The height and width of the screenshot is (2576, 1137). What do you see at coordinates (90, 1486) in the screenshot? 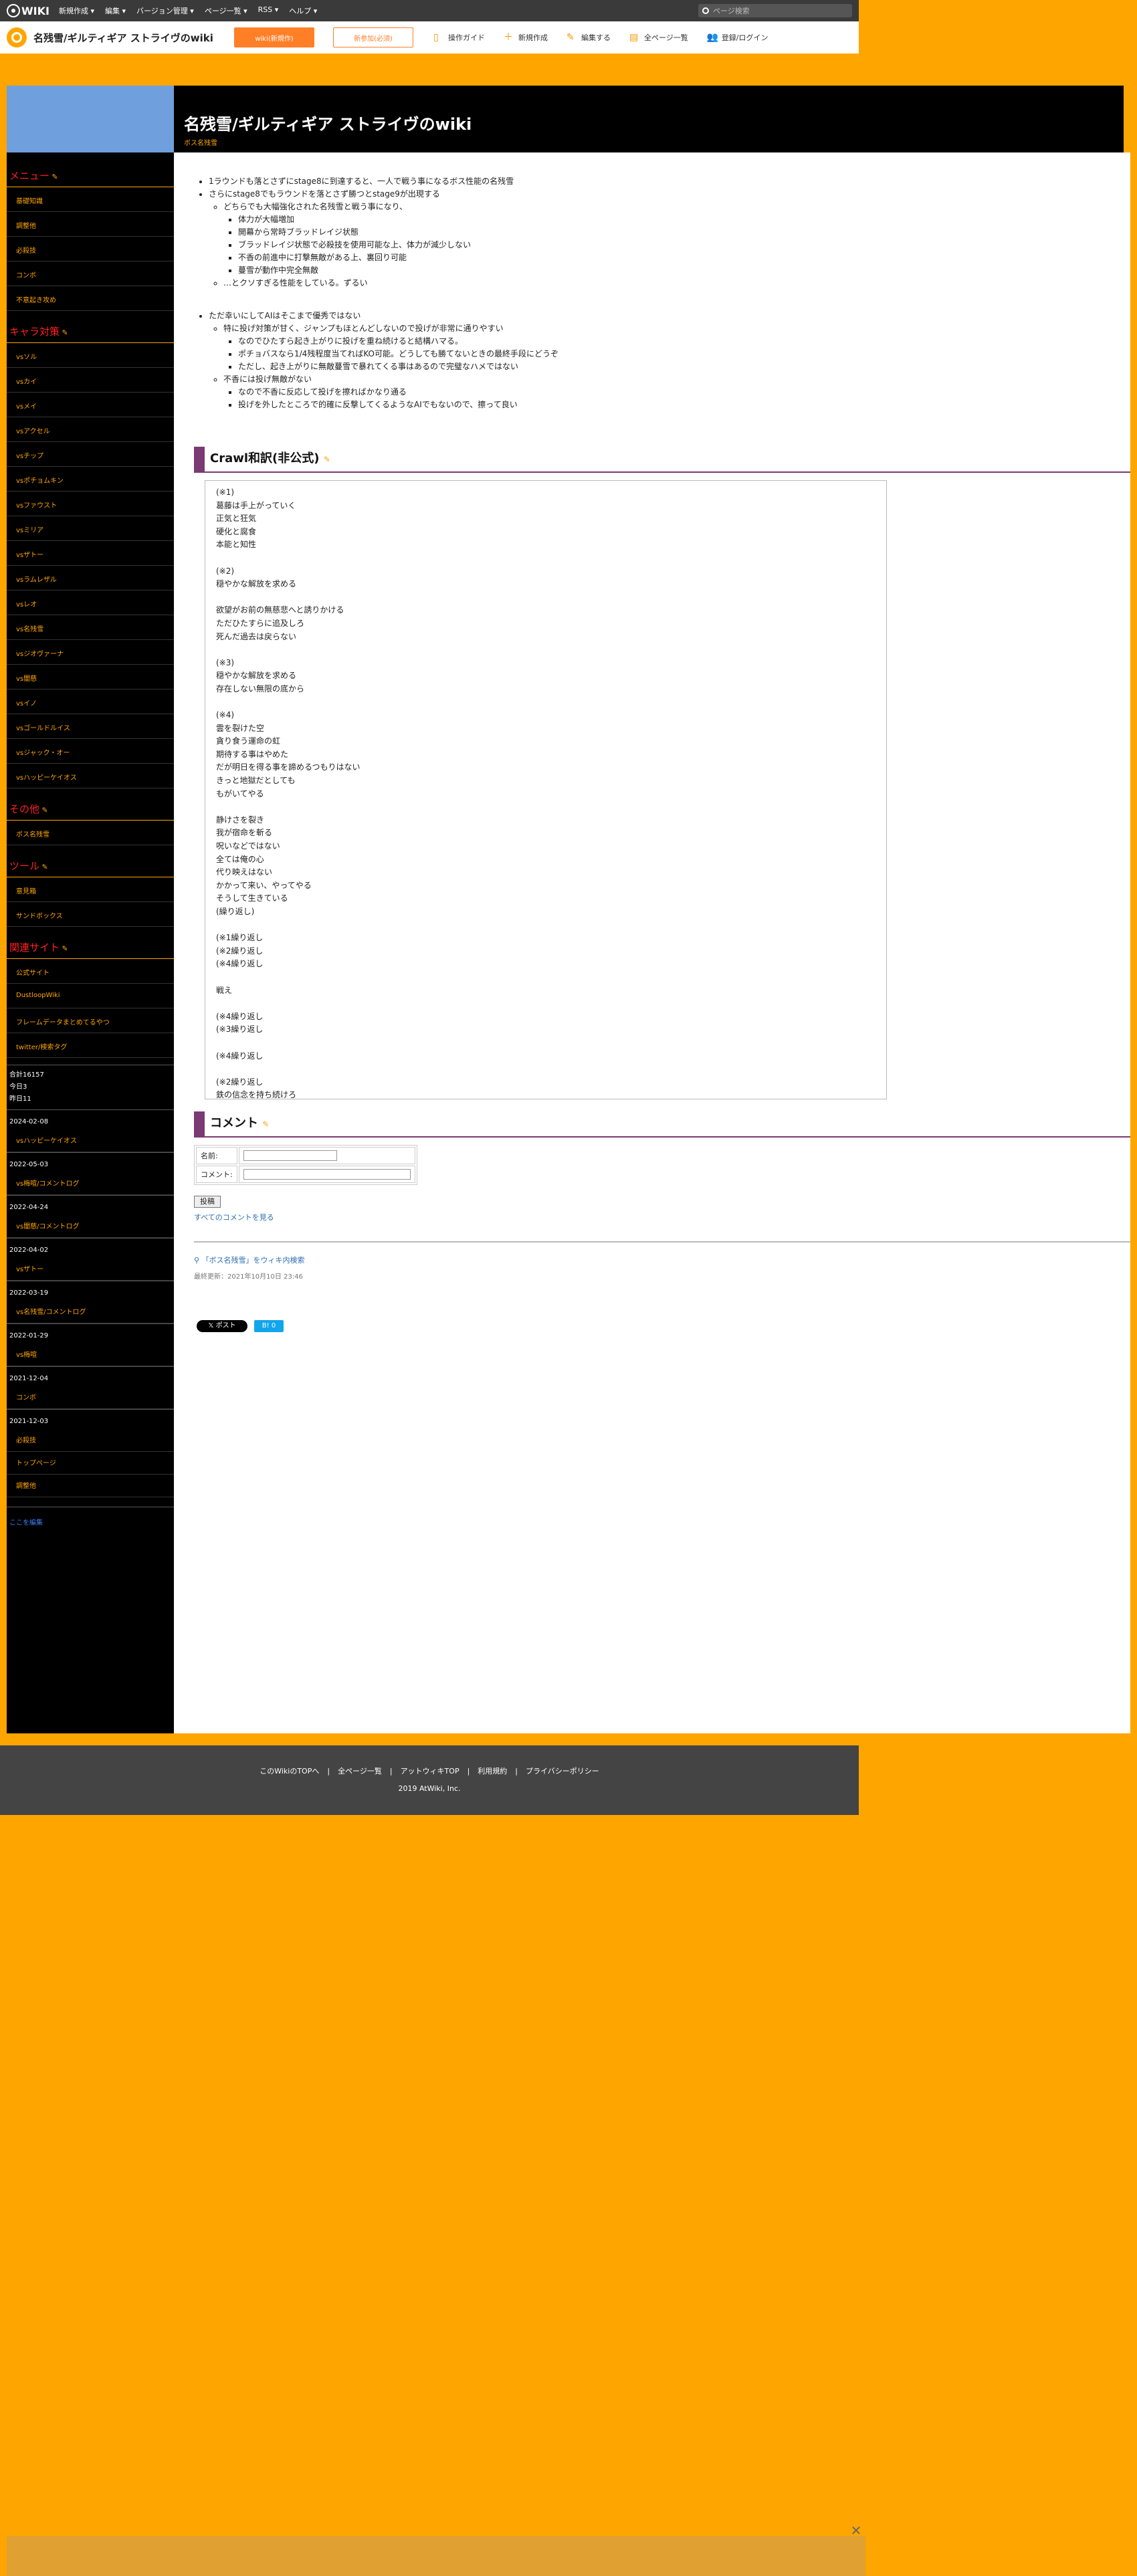
I see `recent-page-link: 調整他` at bounding box center [90, 1486].